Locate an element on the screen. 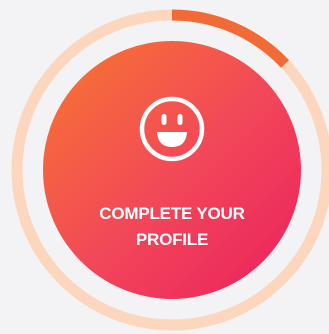 Image resolution: width=329 pixels, height=334 pixels. smiley-face-icon is located at coordinates (172, 129).